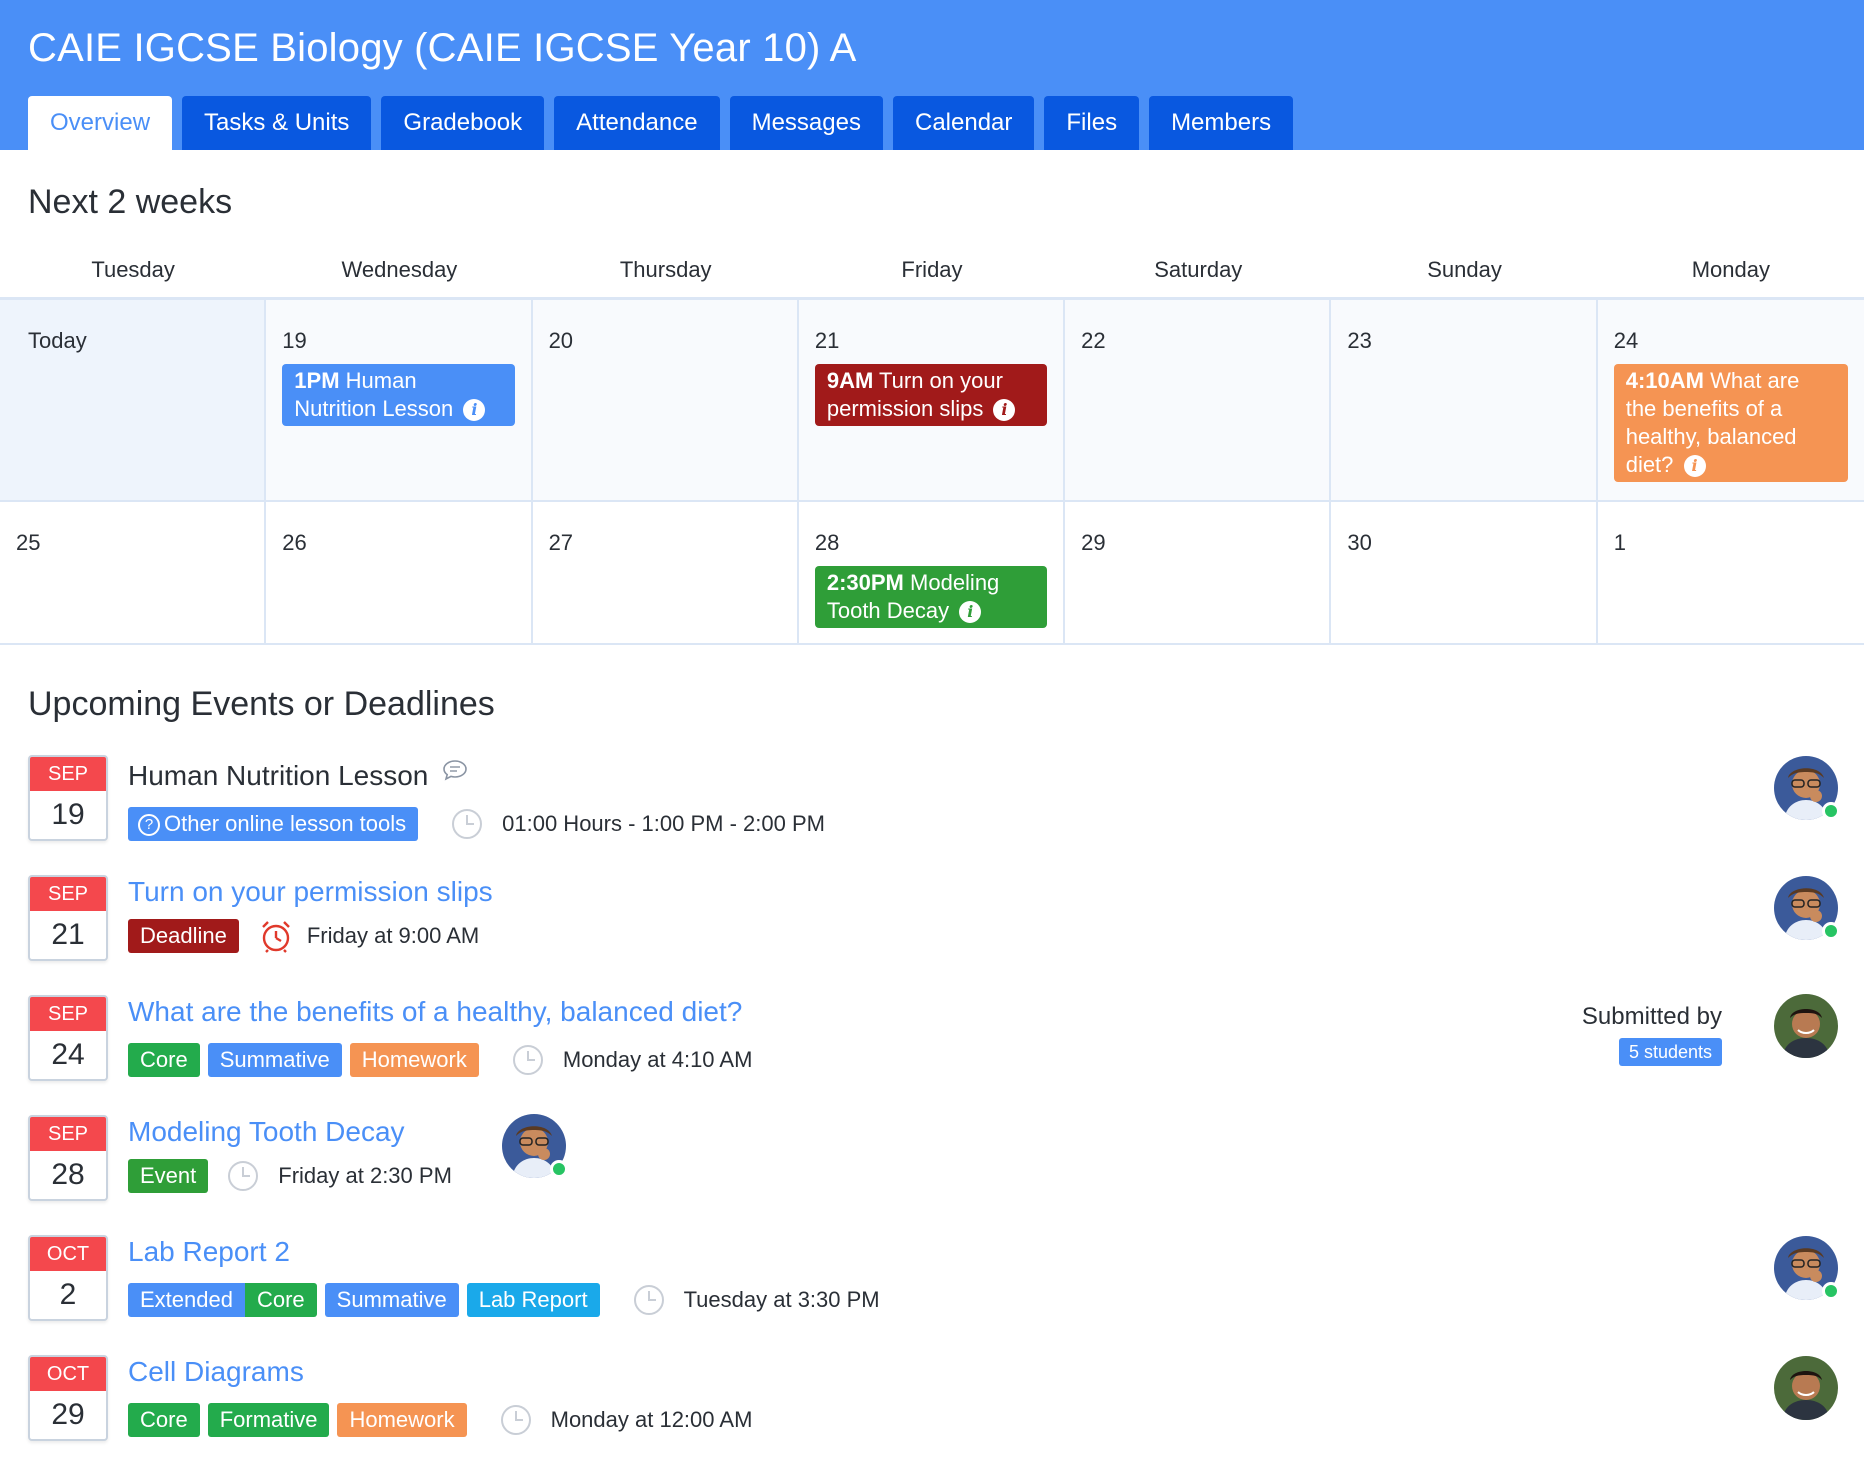  What do you see at coordinates (310, 892) in the screenshot?
I see `item-title-link: Turn on your permission slips` at bounding box center [310, 892].